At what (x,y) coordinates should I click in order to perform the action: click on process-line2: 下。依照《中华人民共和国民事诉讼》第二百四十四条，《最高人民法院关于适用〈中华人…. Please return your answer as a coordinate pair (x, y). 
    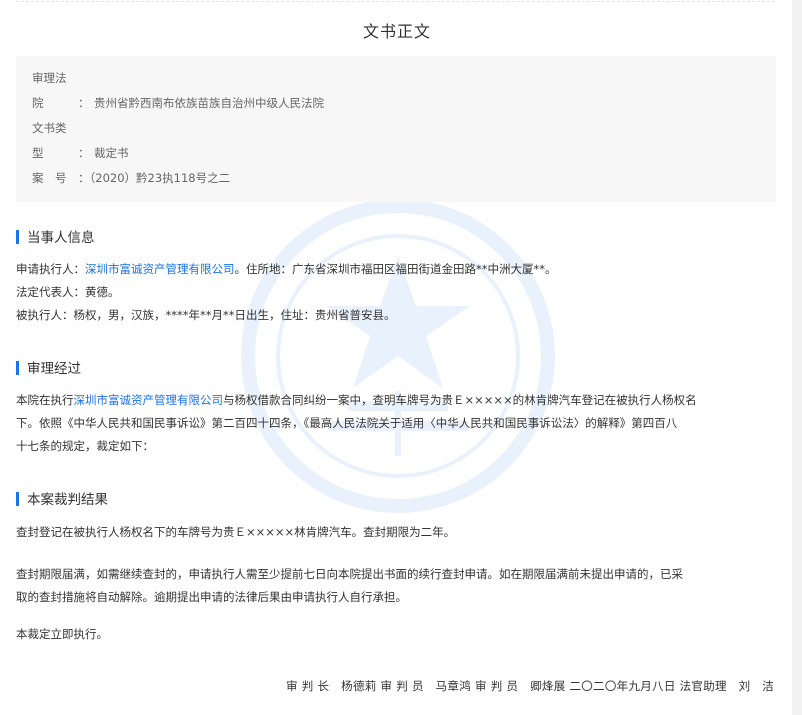
    Looking at the image, I should click on (347, 423).